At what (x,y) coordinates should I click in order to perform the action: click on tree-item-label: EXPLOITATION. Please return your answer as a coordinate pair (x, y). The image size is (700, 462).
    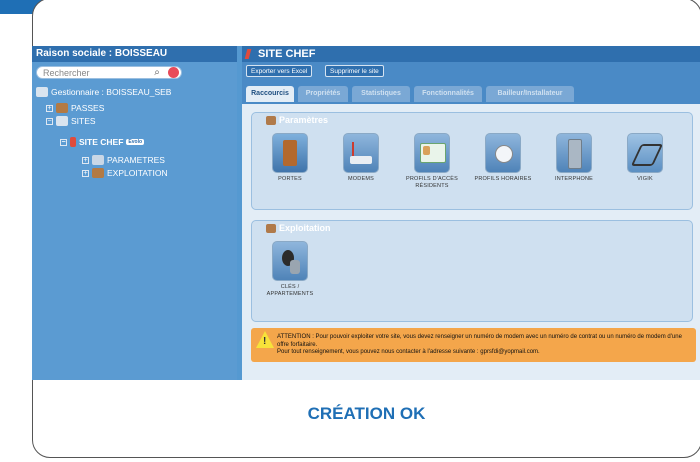
    Looking at the image, I should click on (137, 173).